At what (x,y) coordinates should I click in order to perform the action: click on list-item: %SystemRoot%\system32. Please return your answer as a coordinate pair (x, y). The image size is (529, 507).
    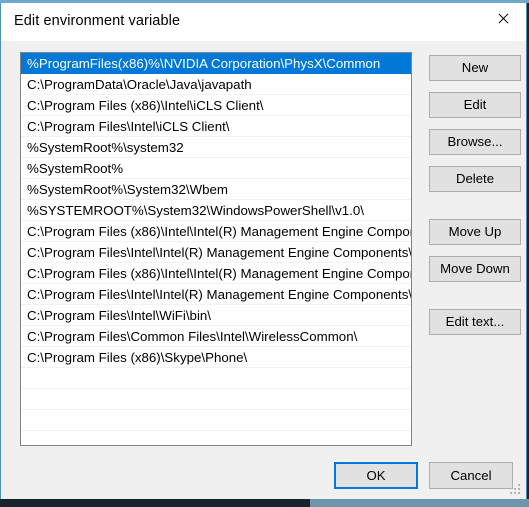
    Looking at the image, I should click on (216, 147).